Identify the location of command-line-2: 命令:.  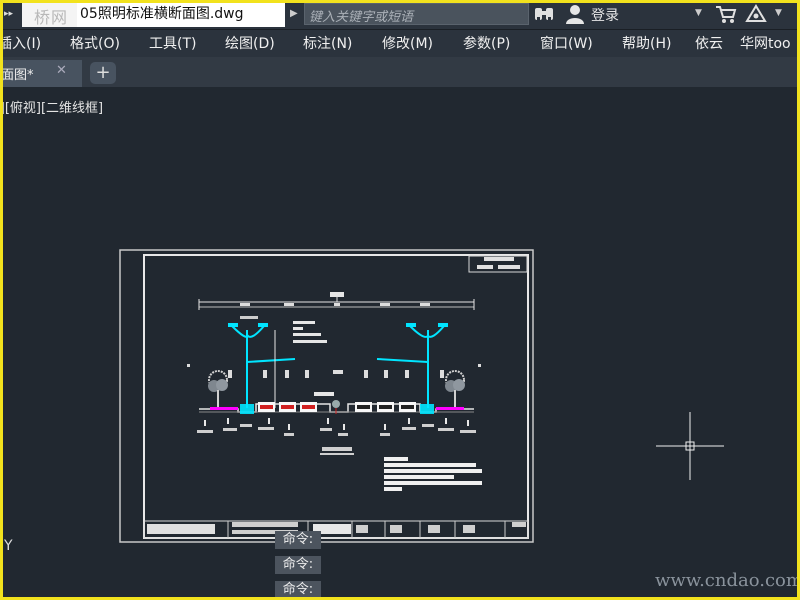
(298, 565).